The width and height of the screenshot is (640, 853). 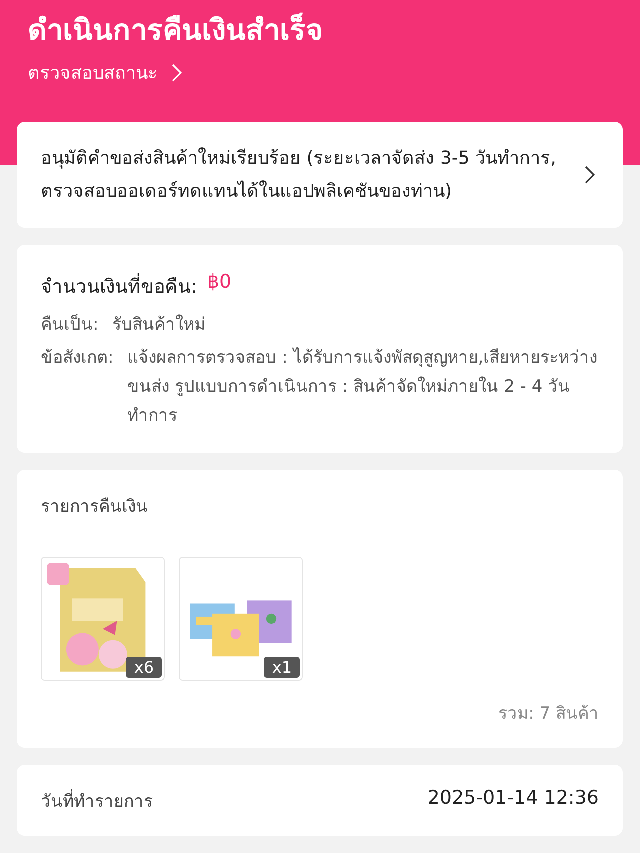 I want to click on quantity-badge: x6, so click(x=144, y=667).